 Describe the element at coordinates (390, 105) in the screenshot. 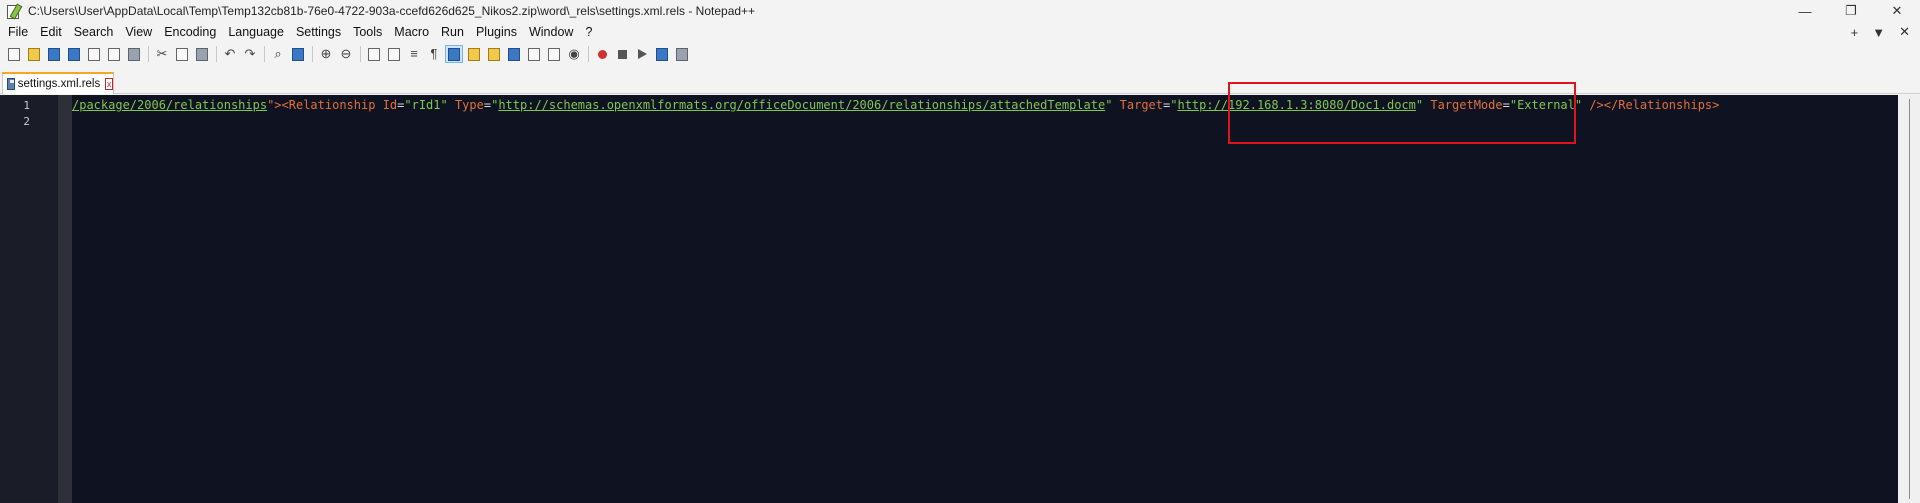

I see `code-attribute: Id` at that location.